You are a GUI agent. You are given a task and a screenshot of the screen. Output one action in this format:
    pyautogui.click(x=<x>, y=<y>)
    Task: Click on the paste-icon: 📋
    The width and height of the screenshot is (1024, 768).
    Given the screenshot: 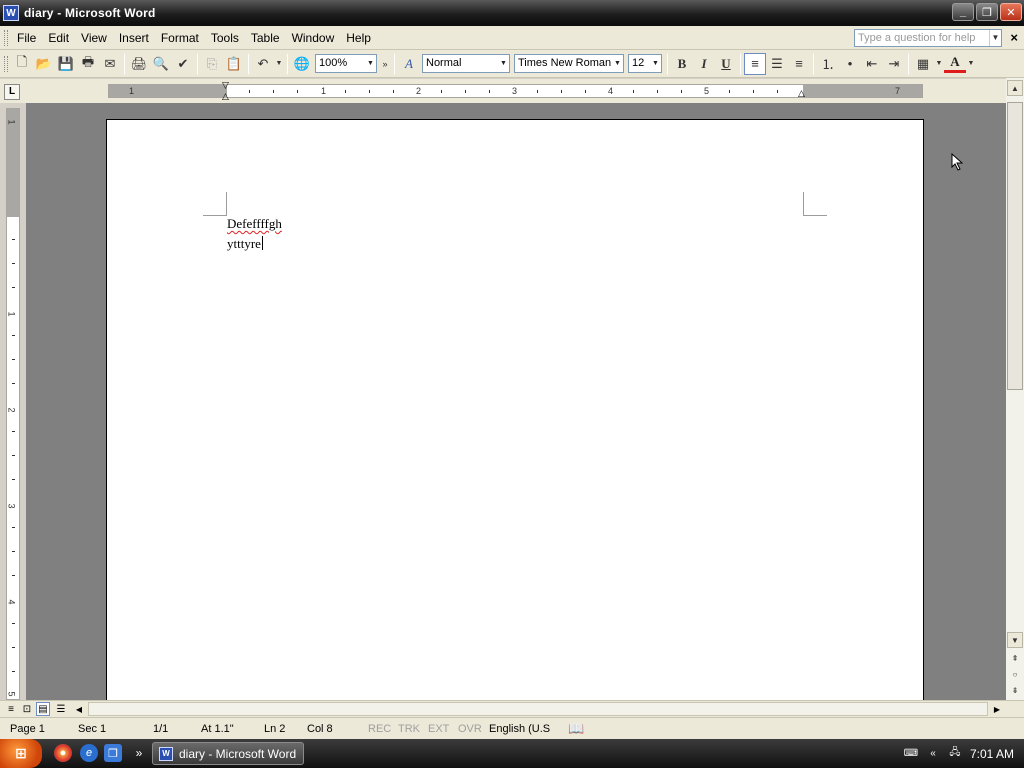 What is the action you would take?
    pyautogui.click(x=234, y=64)
    